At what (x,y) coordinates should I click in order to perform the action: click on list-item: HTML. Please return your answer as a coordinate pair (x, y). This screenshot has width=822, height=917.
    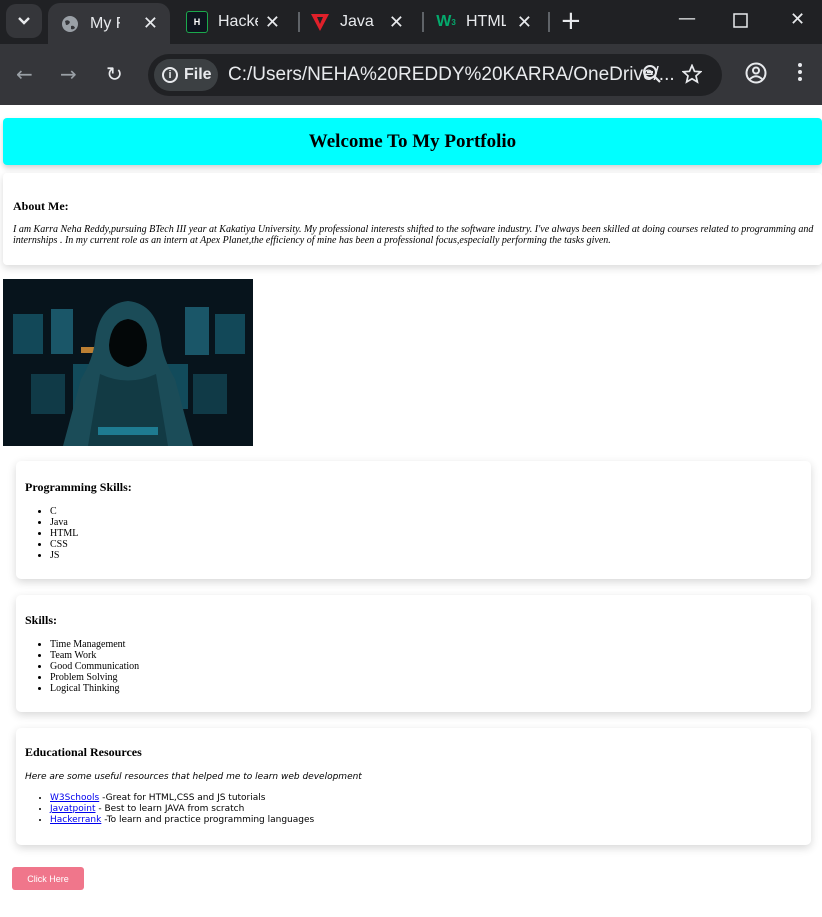
    Looking at the image, I should click on (64, 533).